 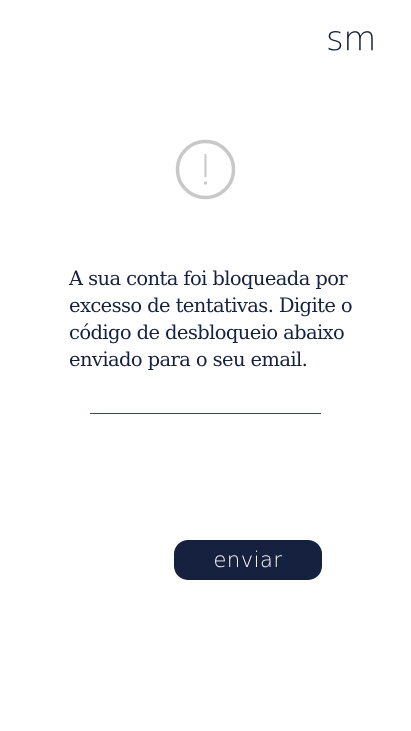 What do you see at coordinates (205, 399) in the screenshot?
I see `unlock-code-input` at bounding box center [205, 399].